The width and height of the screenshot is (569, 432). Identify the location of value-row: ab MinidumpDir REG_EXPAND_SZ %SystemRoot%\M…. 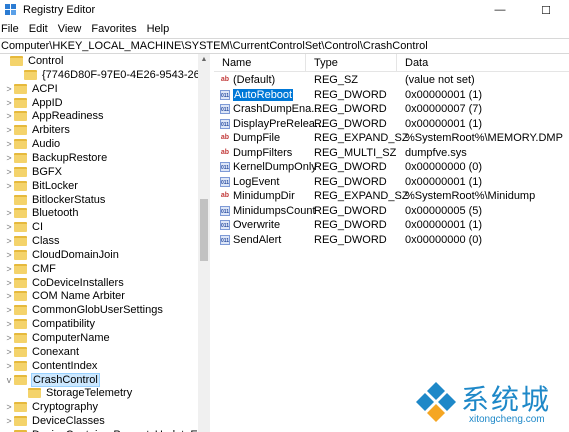
(374, 196).